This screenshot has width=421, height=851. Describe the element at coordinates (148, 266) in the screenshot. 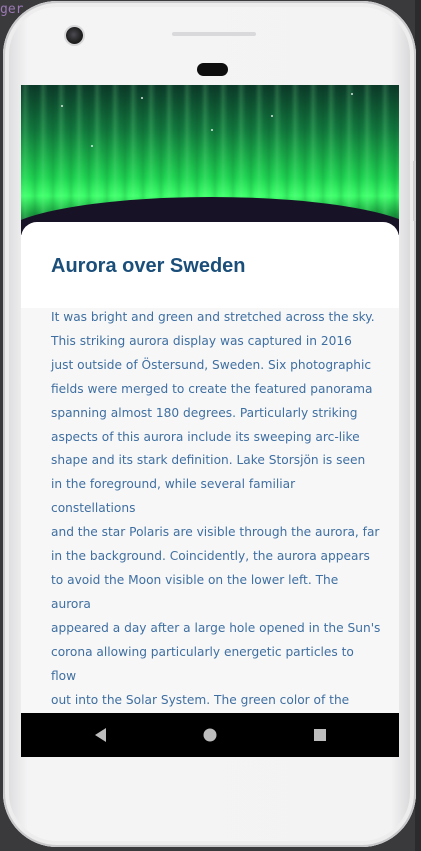

I see `article-title: Aurora over Sweden` at that location.